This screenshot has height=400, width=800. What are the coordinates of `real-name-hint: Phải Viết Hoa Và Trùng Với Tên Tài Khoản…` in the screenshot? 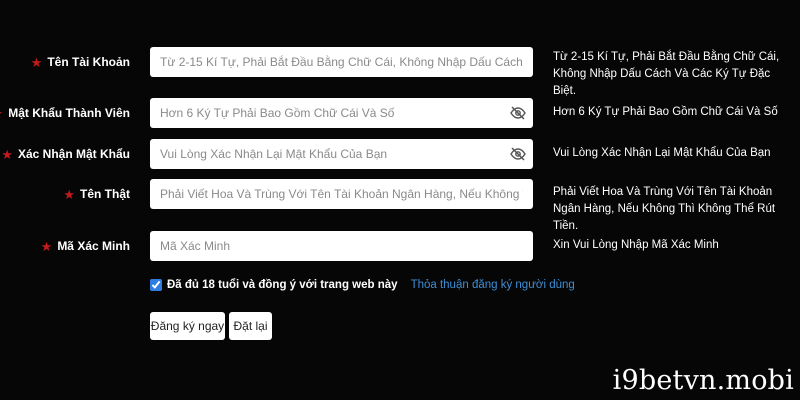 It's located at (664, 209).